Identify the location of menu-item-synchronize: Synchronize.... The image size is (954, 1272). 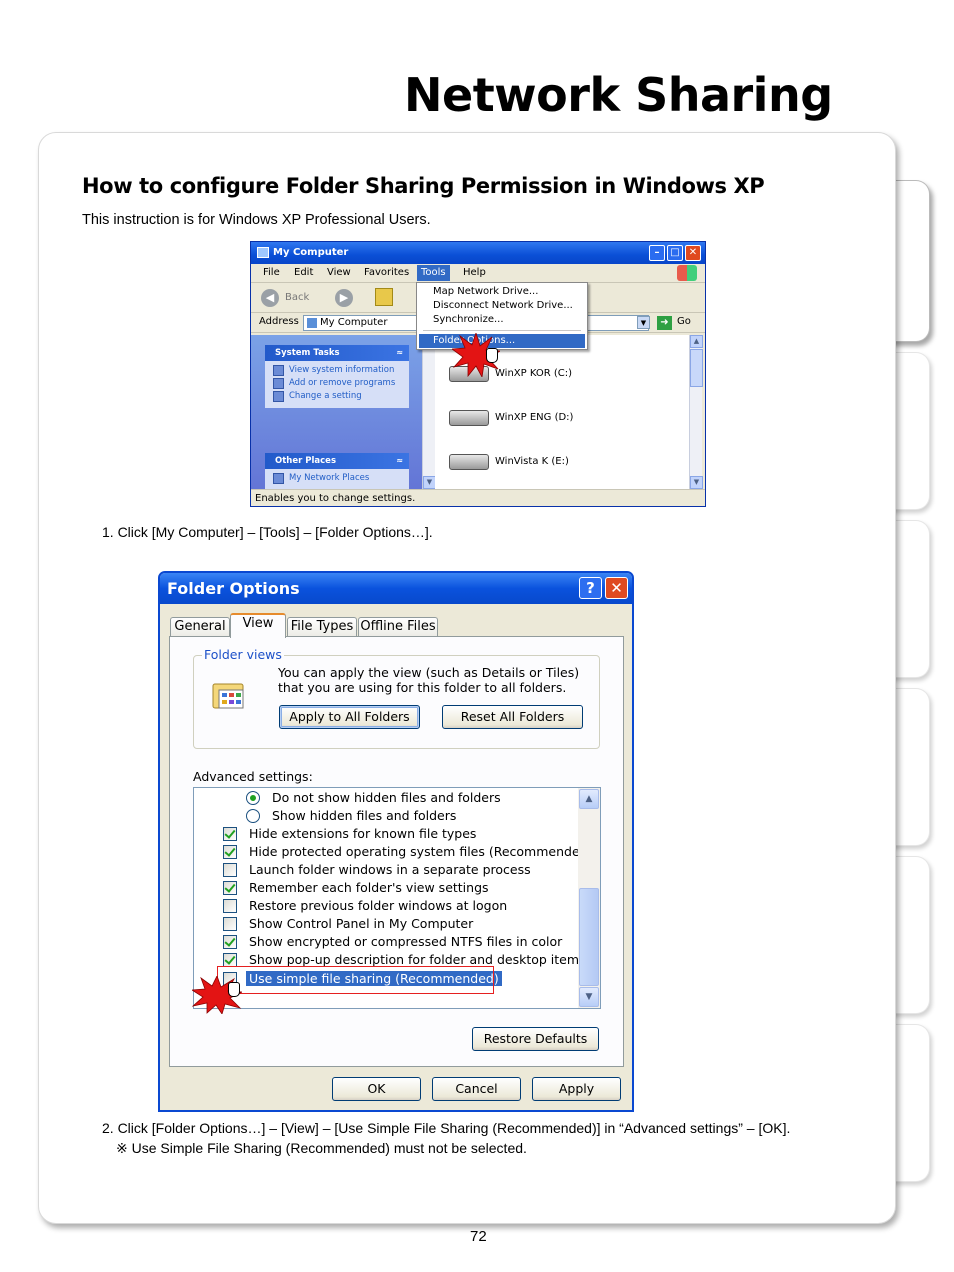
(502, 320).